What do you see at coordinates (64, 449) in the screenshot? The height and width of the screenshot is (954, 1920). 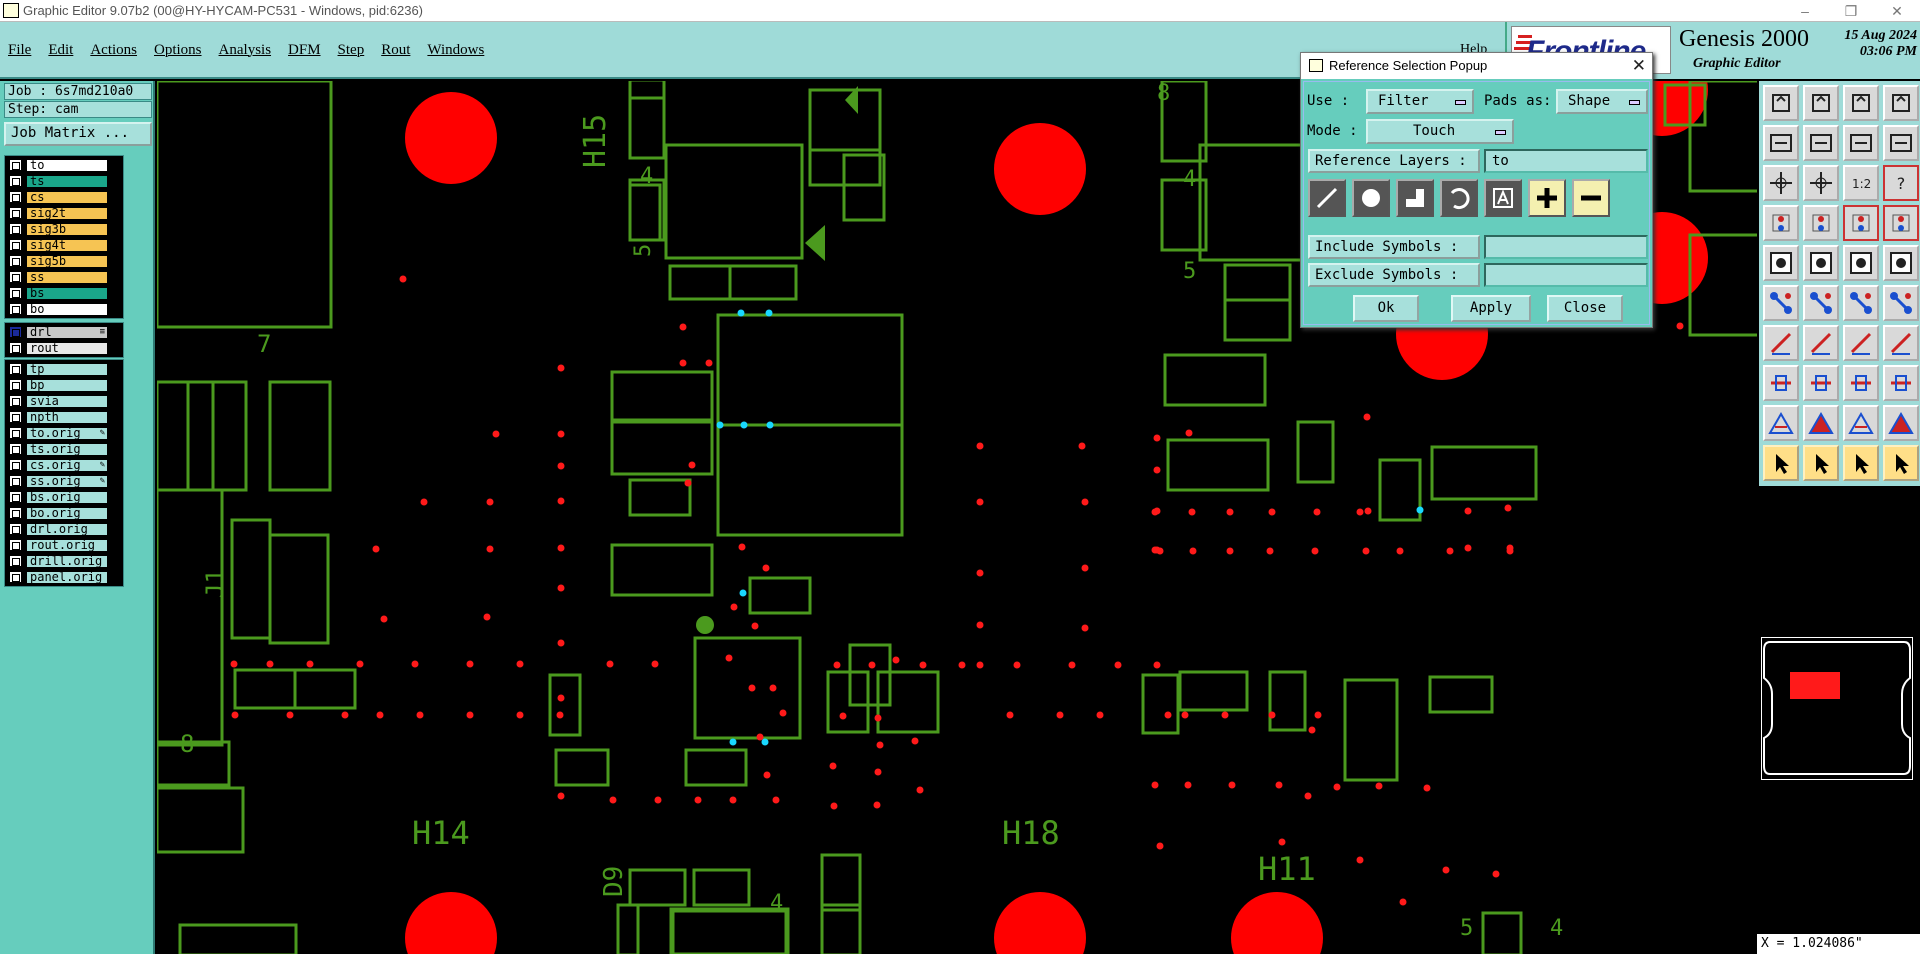 I see `layer-row-ts.orig: ts.orig` at bounding box center [64, 449].